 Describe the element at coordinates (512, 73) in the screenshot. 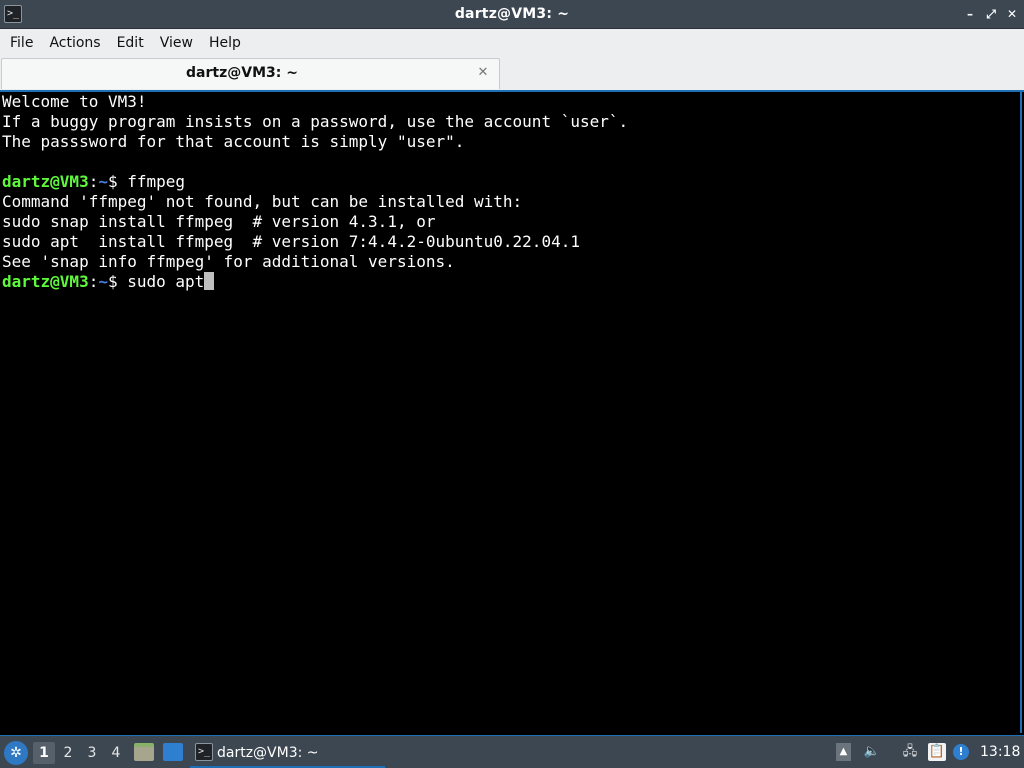

I see `tab-bar: dartz@VM3: ~ ✕` at that location.